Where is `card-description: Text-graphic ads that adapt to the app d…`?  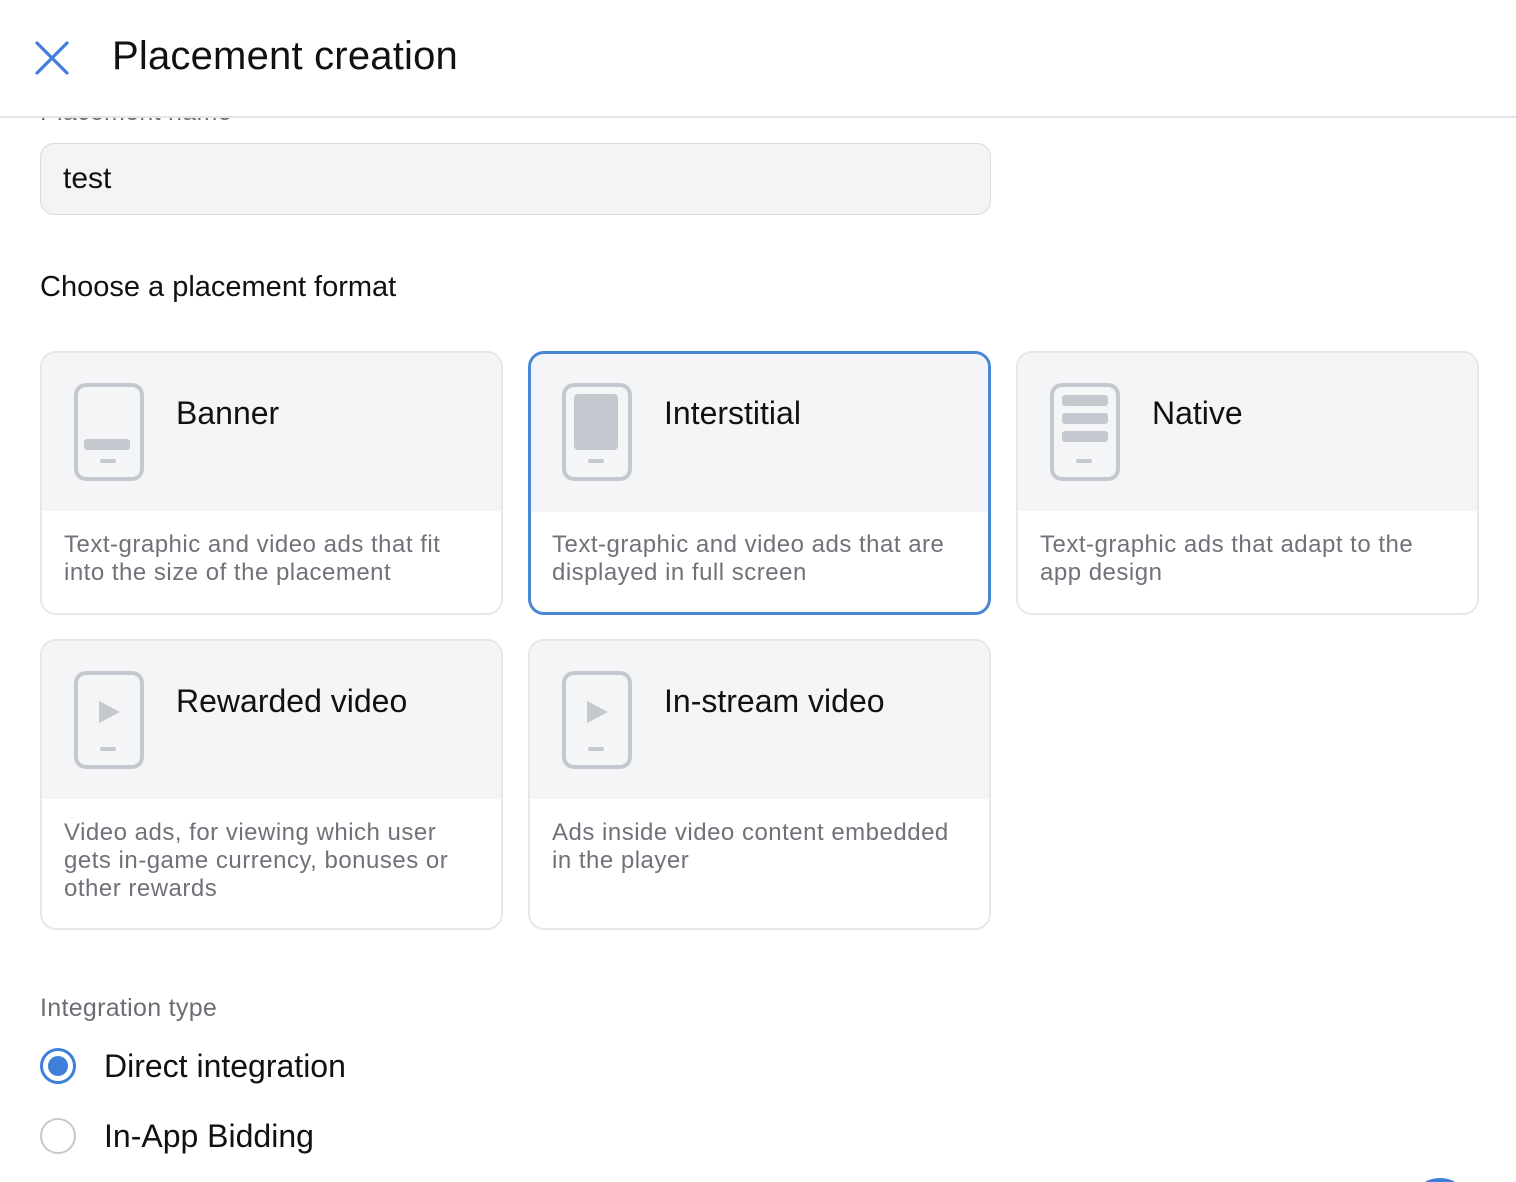 card-description: Text-graphic ads that adapt to the app d… is located at coordinates (1227, 558).